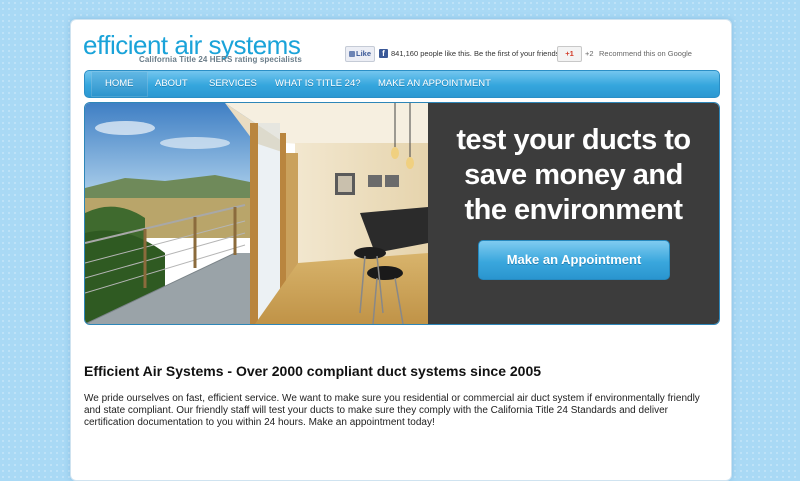 The image size is (800, 481). What do you see at coordinates (589, 53) in the screenshot?
I see `google-plus-count: +2` at bounding box center [589, 53].